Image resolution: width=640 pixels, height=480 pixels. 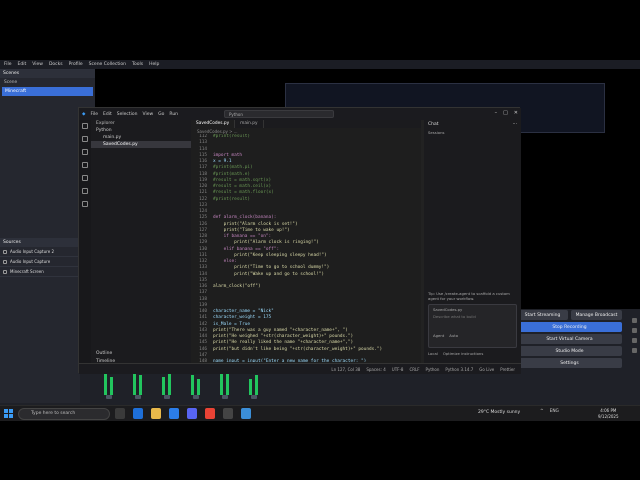 I want to click on status-interpreter: Python 3.14.7, so click(x=459, y=369).